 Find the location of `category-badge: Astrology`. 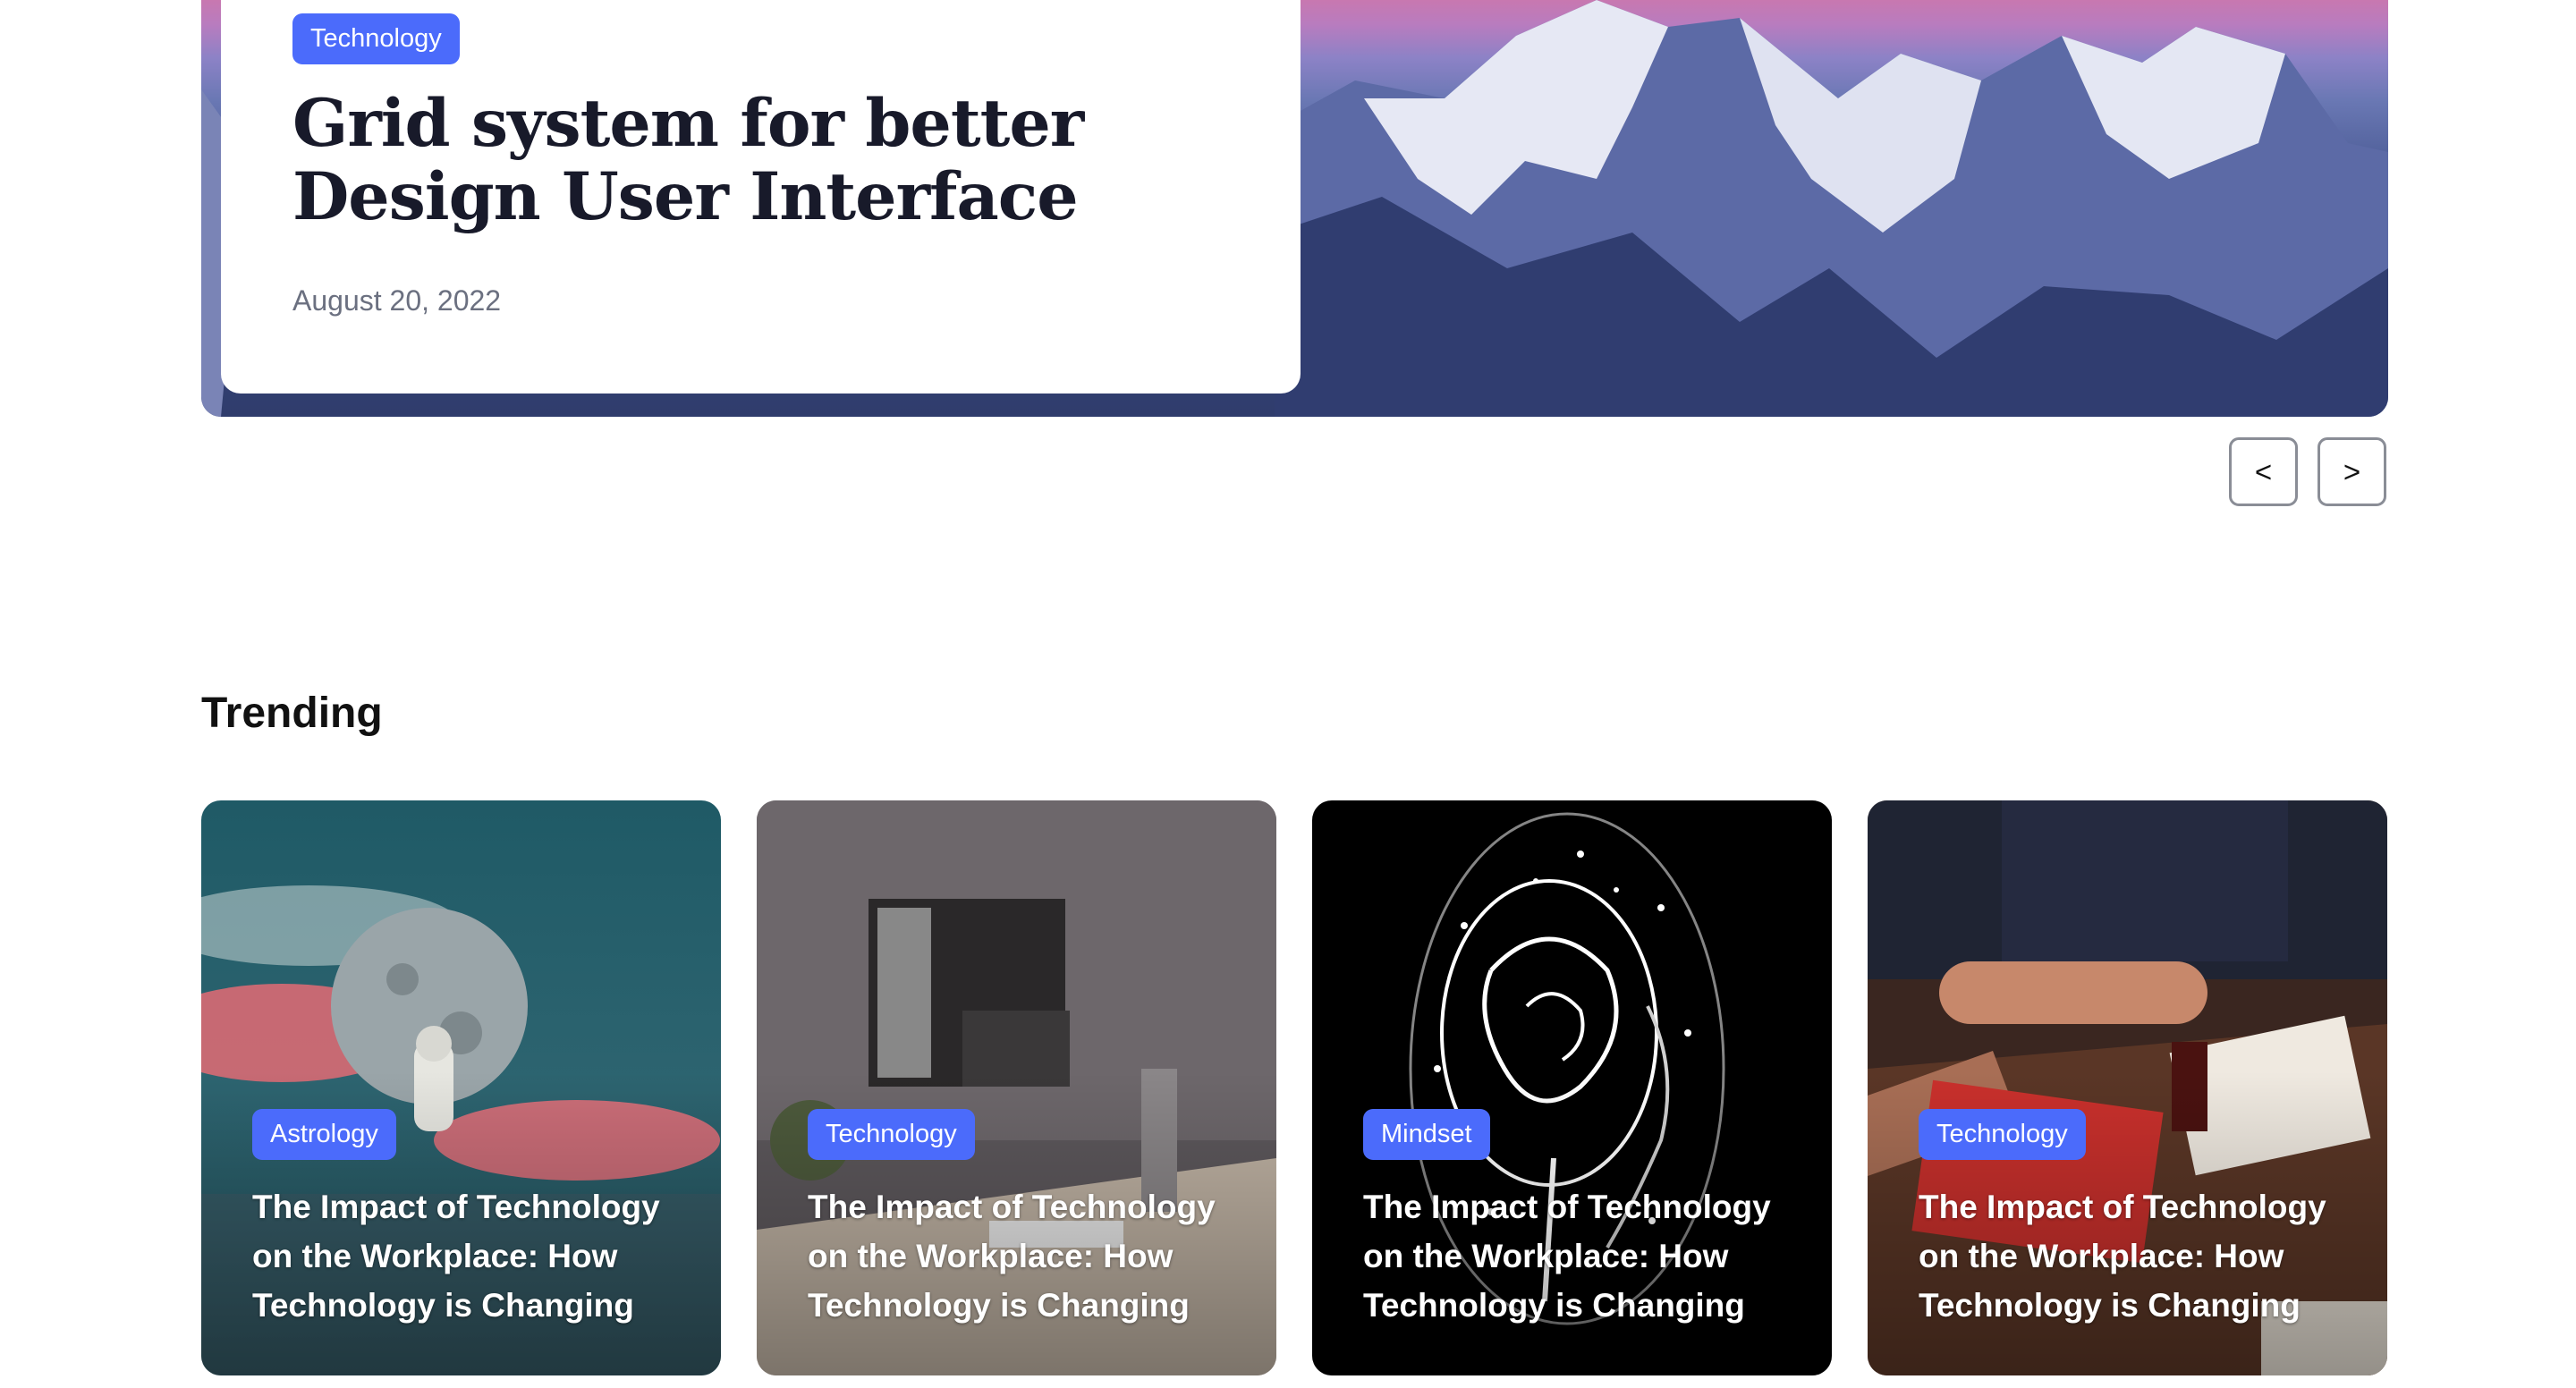

category-badge: Astrology is located at coordinates (324, 1134).